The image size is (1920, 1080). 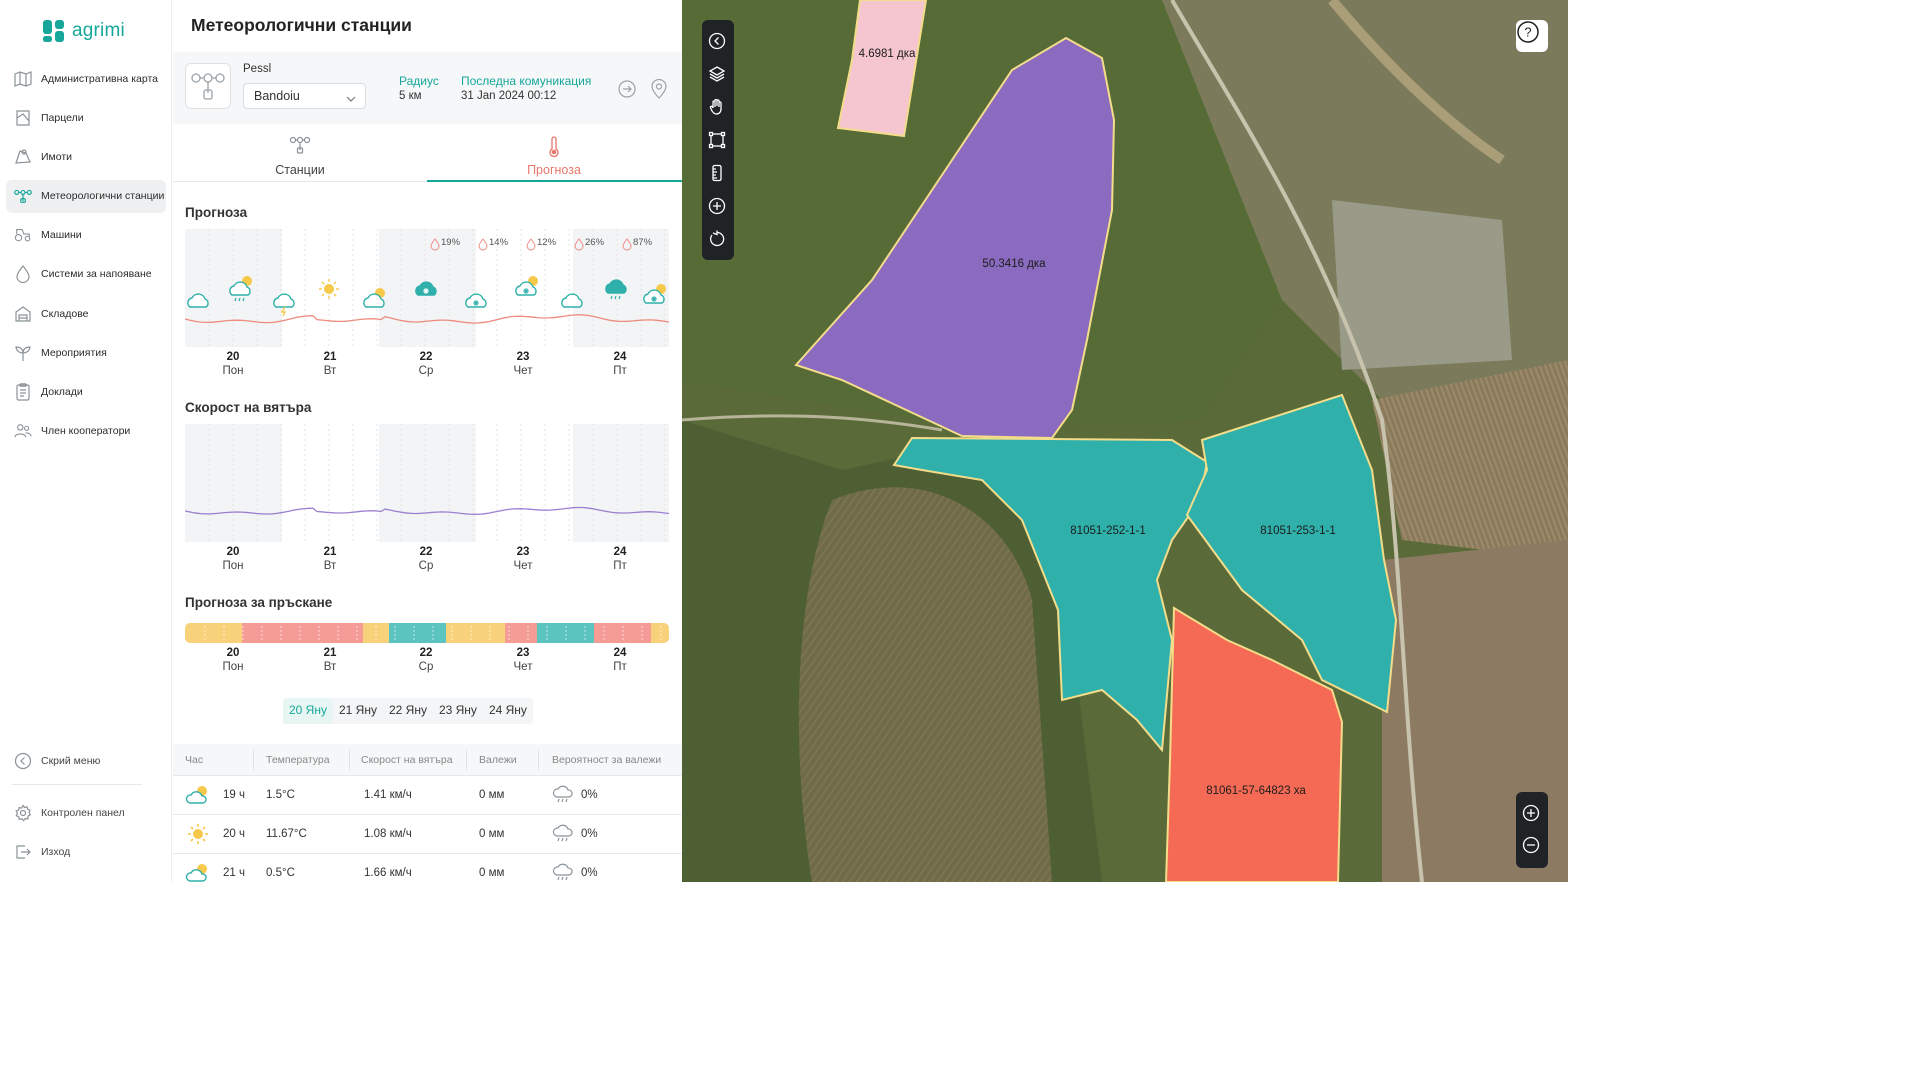 What do you see at coordinates (659, 89) in the screenshot?
I see `station-locate-button` at bounding box center [659, 89].